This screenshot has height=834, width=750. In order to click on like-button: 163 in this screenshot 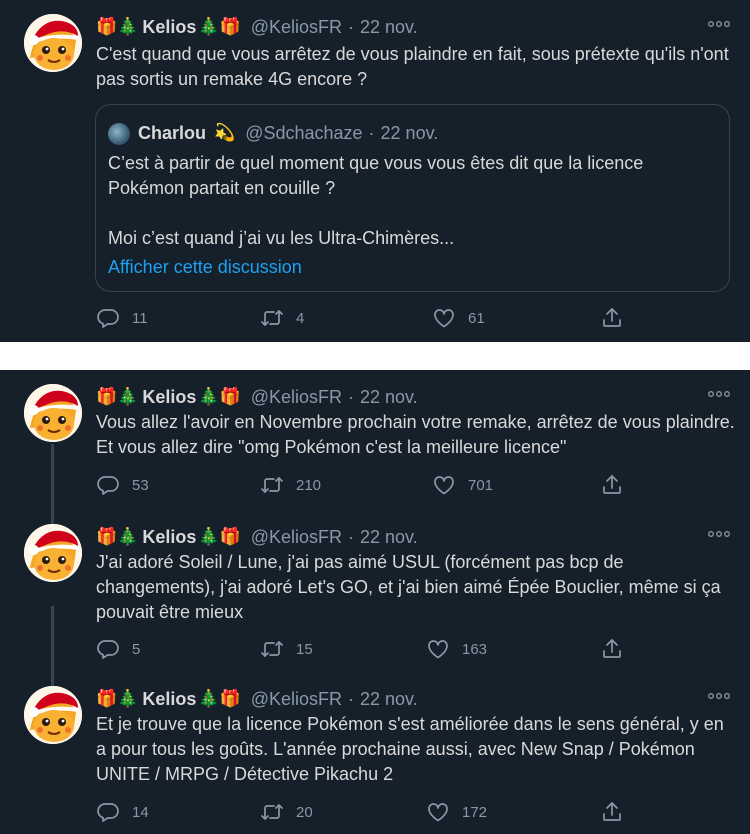, I will do `click(456, 649)`.